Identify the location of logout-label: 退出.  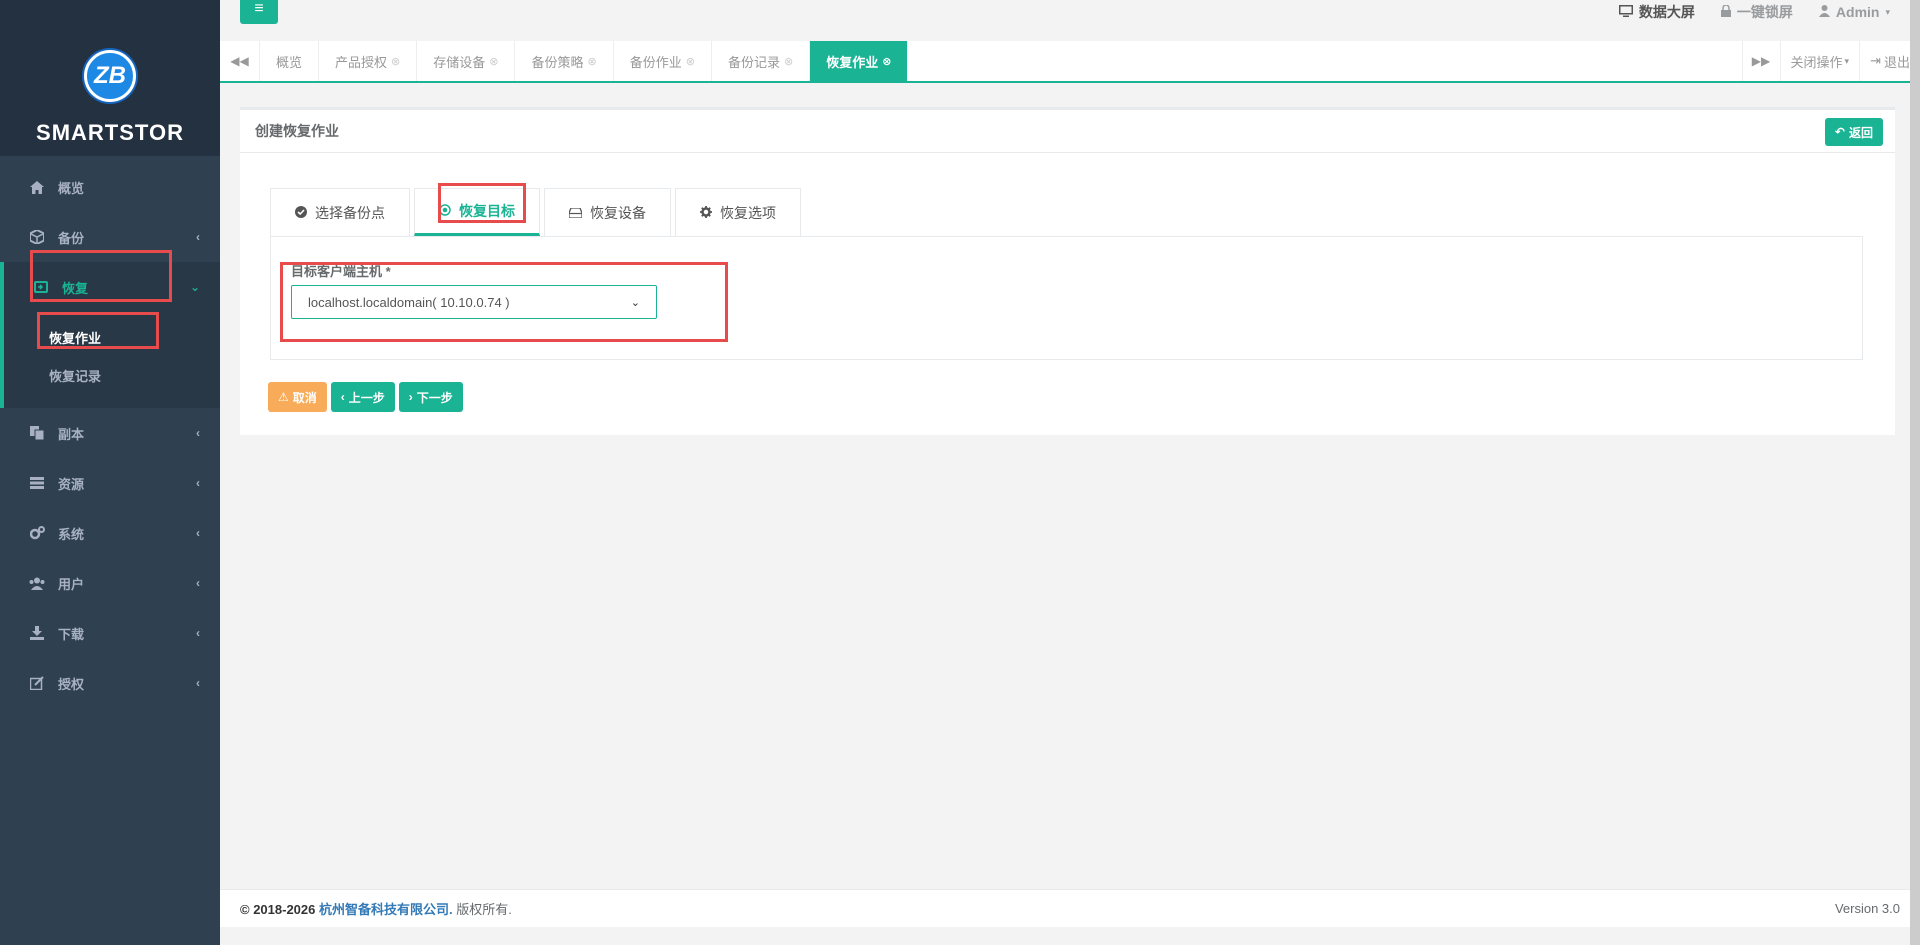
(1896, 62).